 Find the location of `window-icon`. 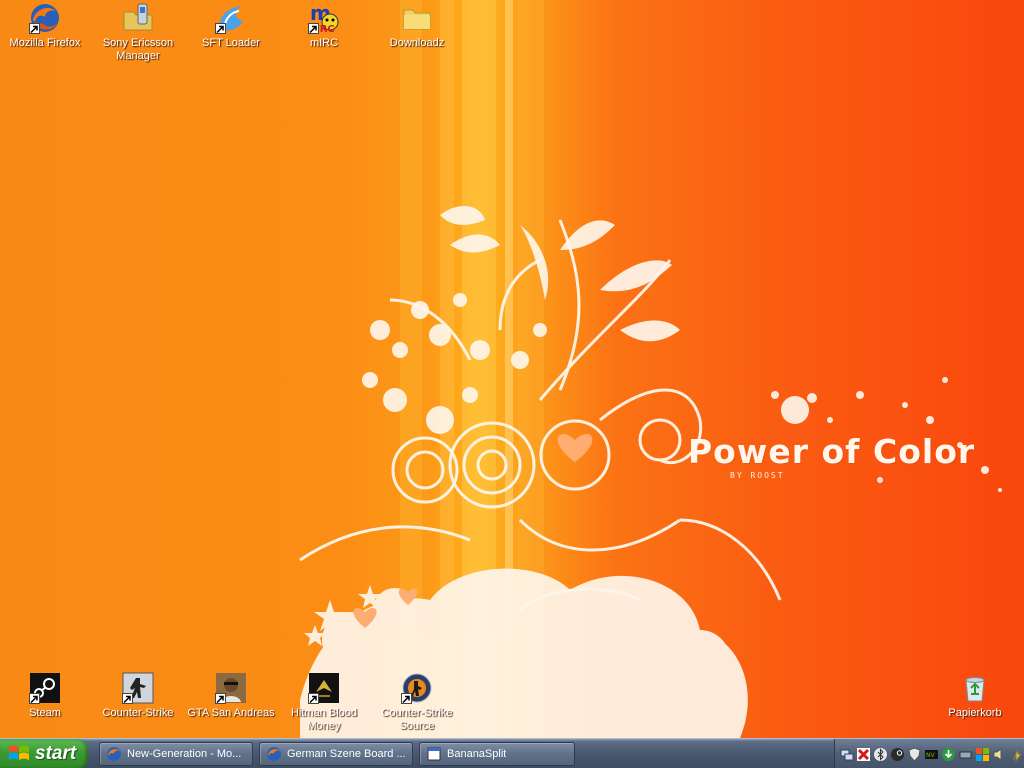

window-icon is located at coordinates (434, 754).